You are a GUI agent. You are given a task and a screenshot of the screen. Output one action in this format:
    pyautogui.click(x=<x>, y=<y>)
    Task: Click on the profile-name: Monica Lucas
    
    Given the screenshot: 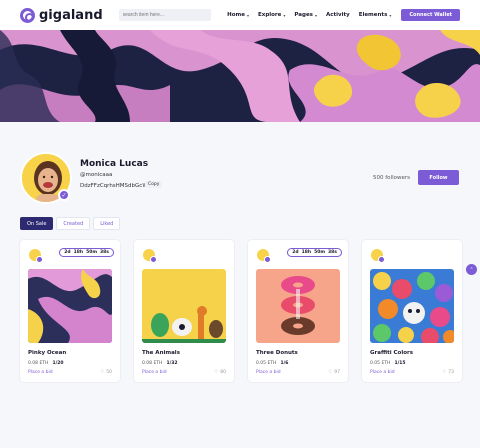 What is the action you would take?
    pyautogui.click(x=114, y=164)
    